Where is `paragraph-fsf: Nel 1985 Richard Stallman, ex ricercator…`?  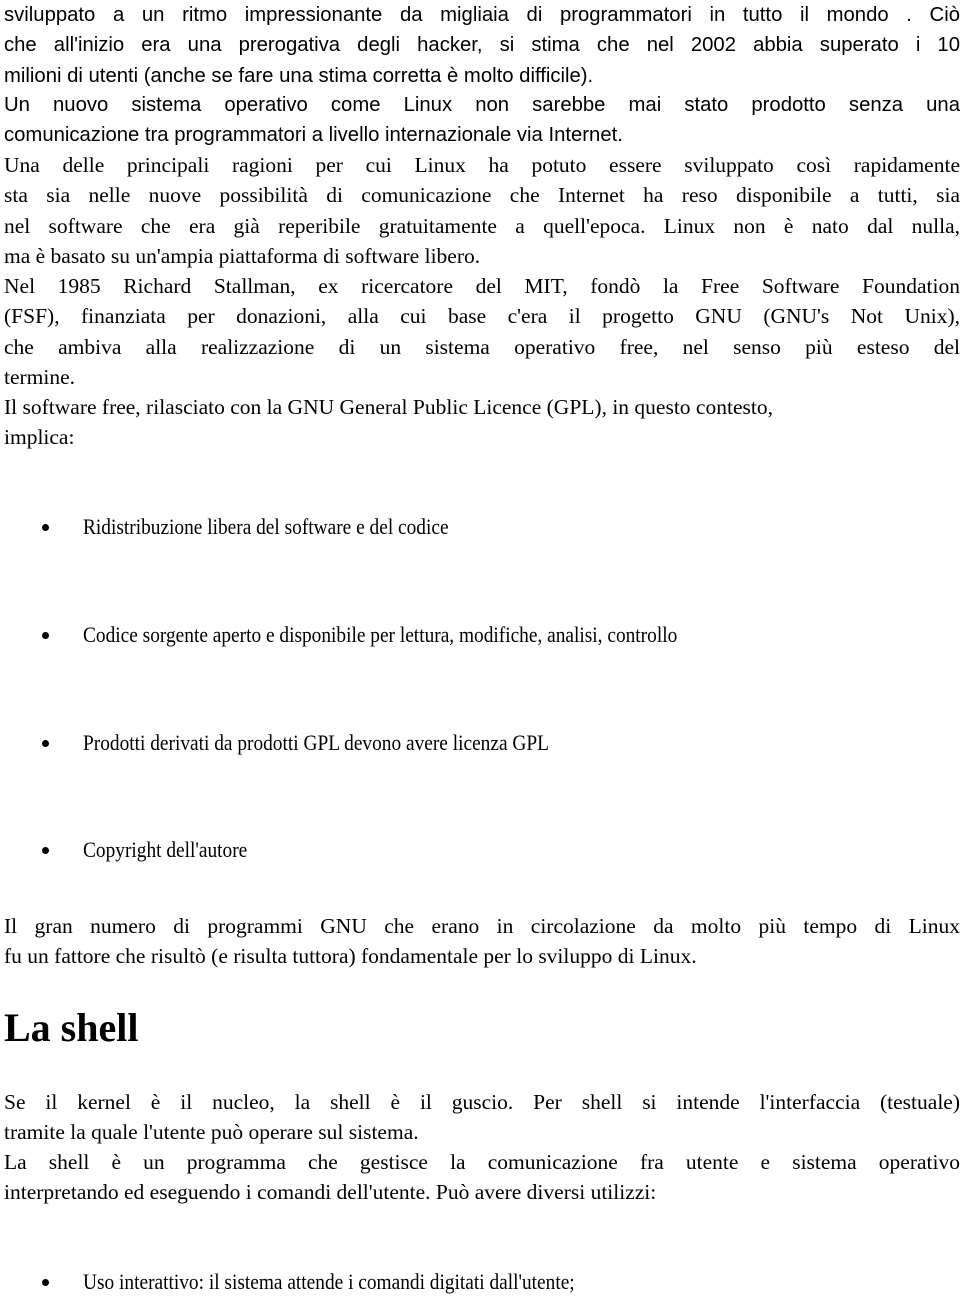 paragraph-fsf: Nel 1985 Richard Stallman, ex ricercator… is located at coordinates (482, 331).